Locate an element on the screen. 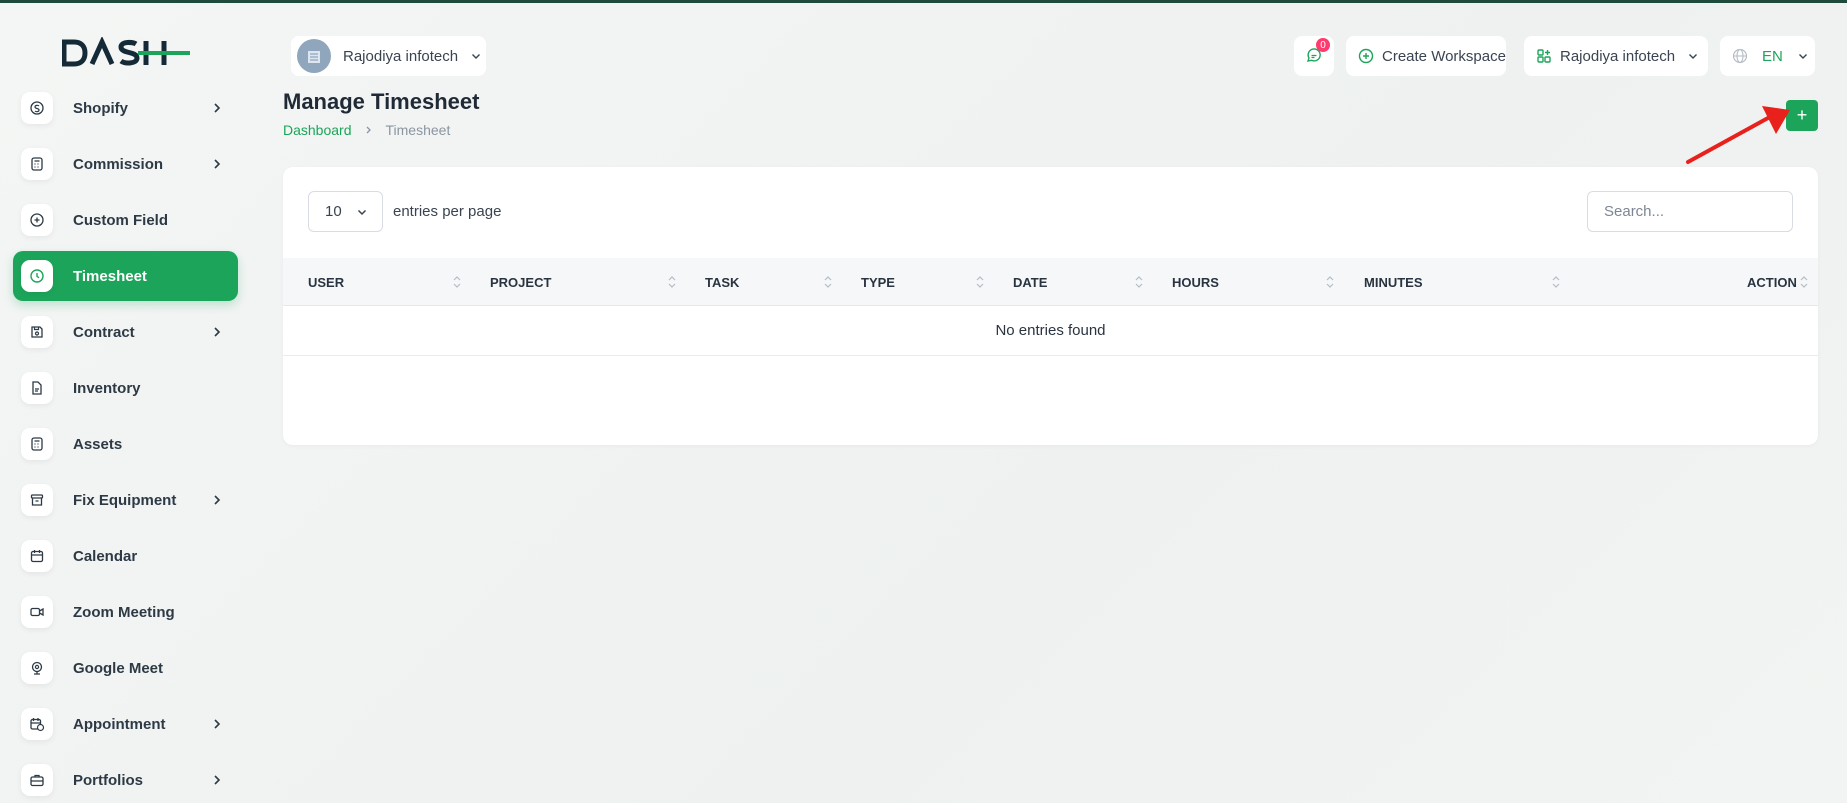 Image resolution: width=1847 pixels, height=803 pixels. red-arrow-annotation is located at coordinates (1738, 135).